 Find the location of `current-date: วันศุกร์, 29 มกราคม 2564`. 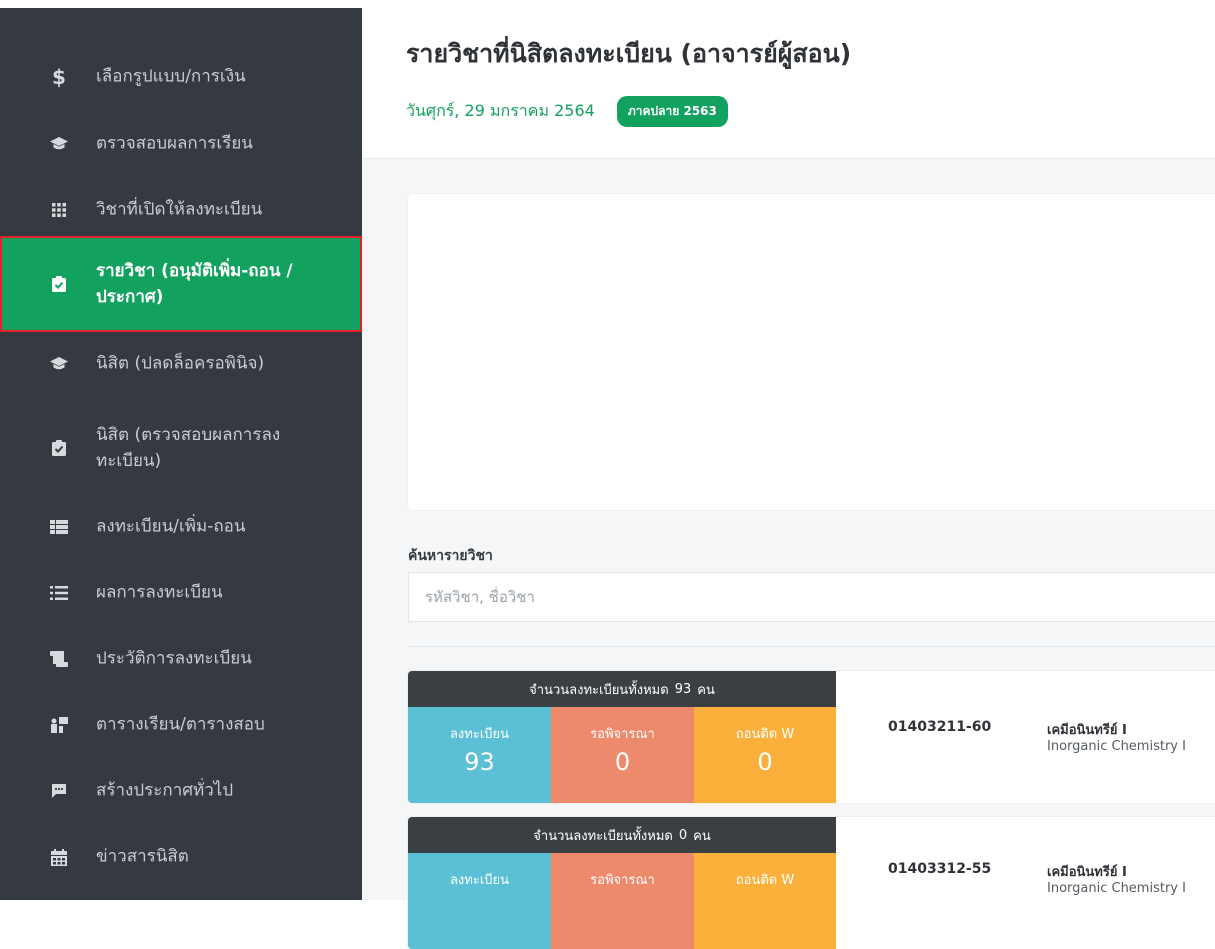

current-date: วันศุกร์, 29 มกราคม 2564 is located at coordinates (500, 110).